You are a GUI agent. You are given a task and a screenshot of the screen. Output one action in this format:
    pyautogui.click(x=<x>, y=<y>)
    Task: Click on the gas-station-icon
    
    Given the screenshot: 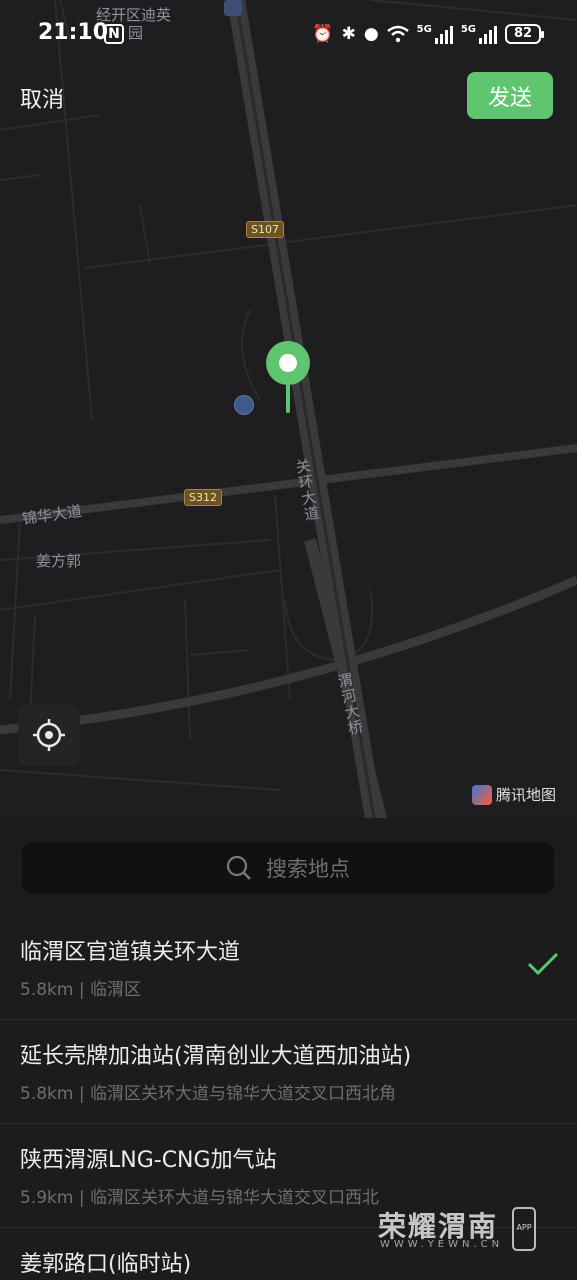 What is the action you would take?
    pyautogui.click(x=244, y=405)
    